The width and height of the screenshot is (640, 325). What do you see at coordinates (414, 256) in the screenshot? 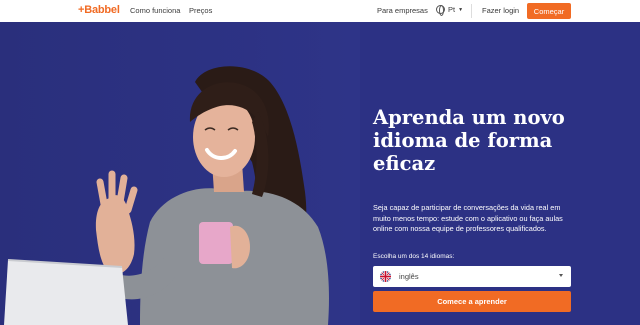
I see `choose-language-label: Escolha um dos 14 idiomas:` at bounding box center [414, 256].